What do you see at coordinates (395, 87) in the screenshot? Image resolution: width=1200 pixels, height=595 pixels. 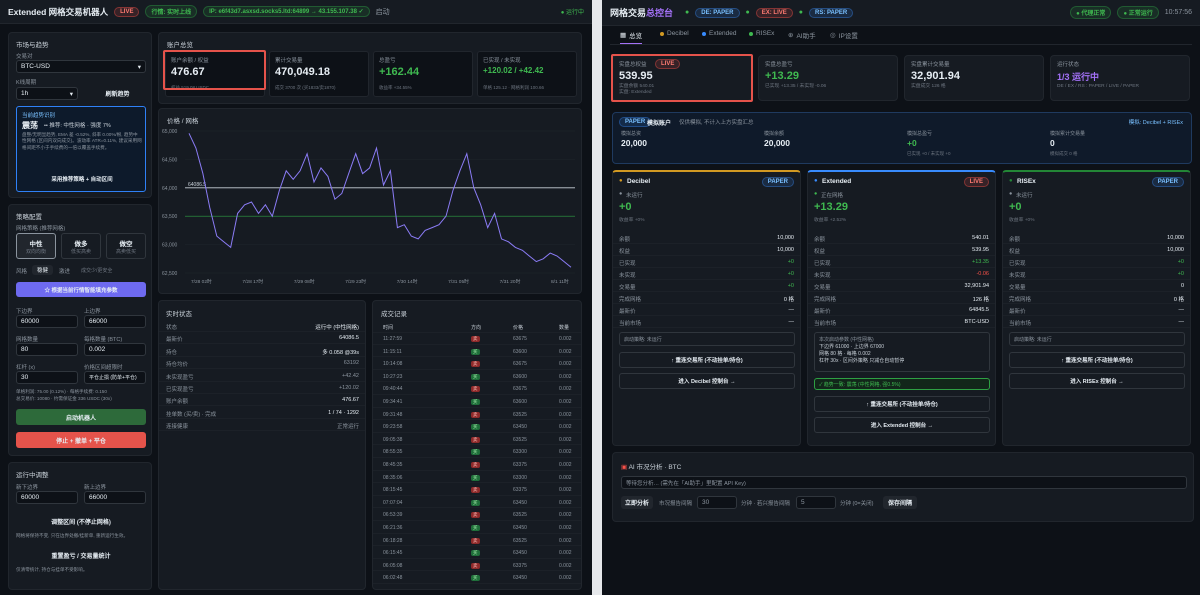 I see `stat-sub: 收益率 +34.55%` at bounding box center [395, 87].